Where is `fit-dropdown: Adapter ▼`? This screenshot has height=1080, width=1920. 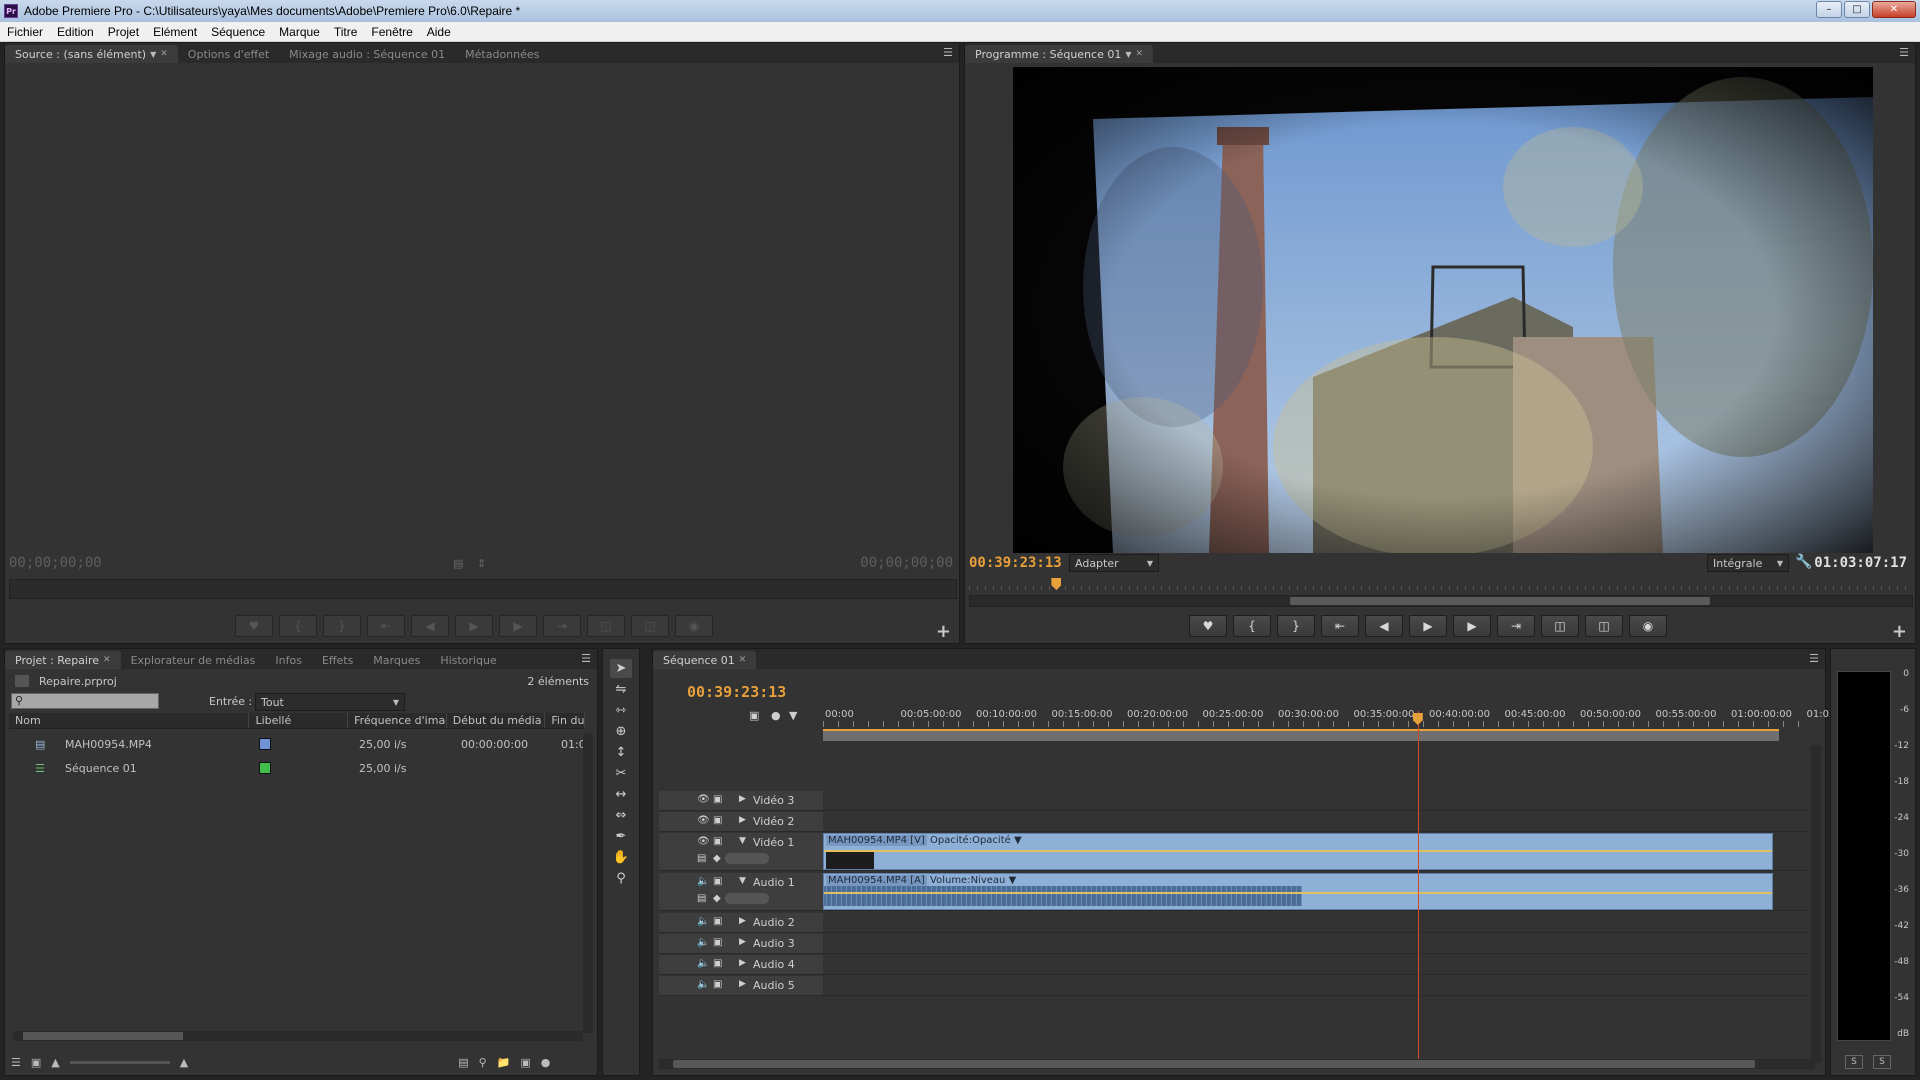
fit-dropdown: Adapter ▼ is located at coordinates (1114, 563).